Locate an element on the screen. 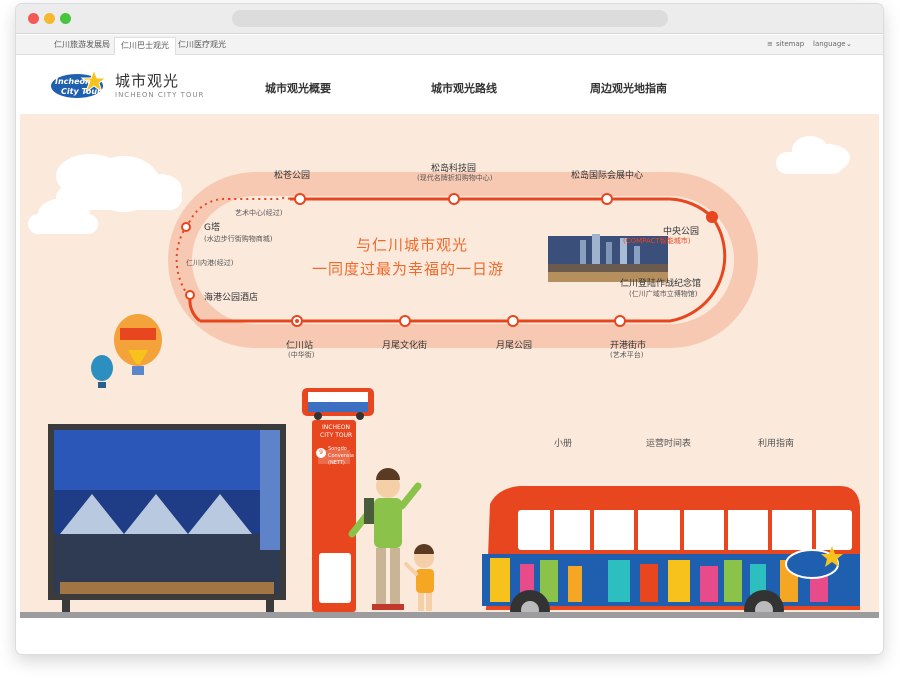 This screenshot has width=900, height=684. station-songdo-convensia: 松岛国际会展中心 is located at coordinates (607, 174).